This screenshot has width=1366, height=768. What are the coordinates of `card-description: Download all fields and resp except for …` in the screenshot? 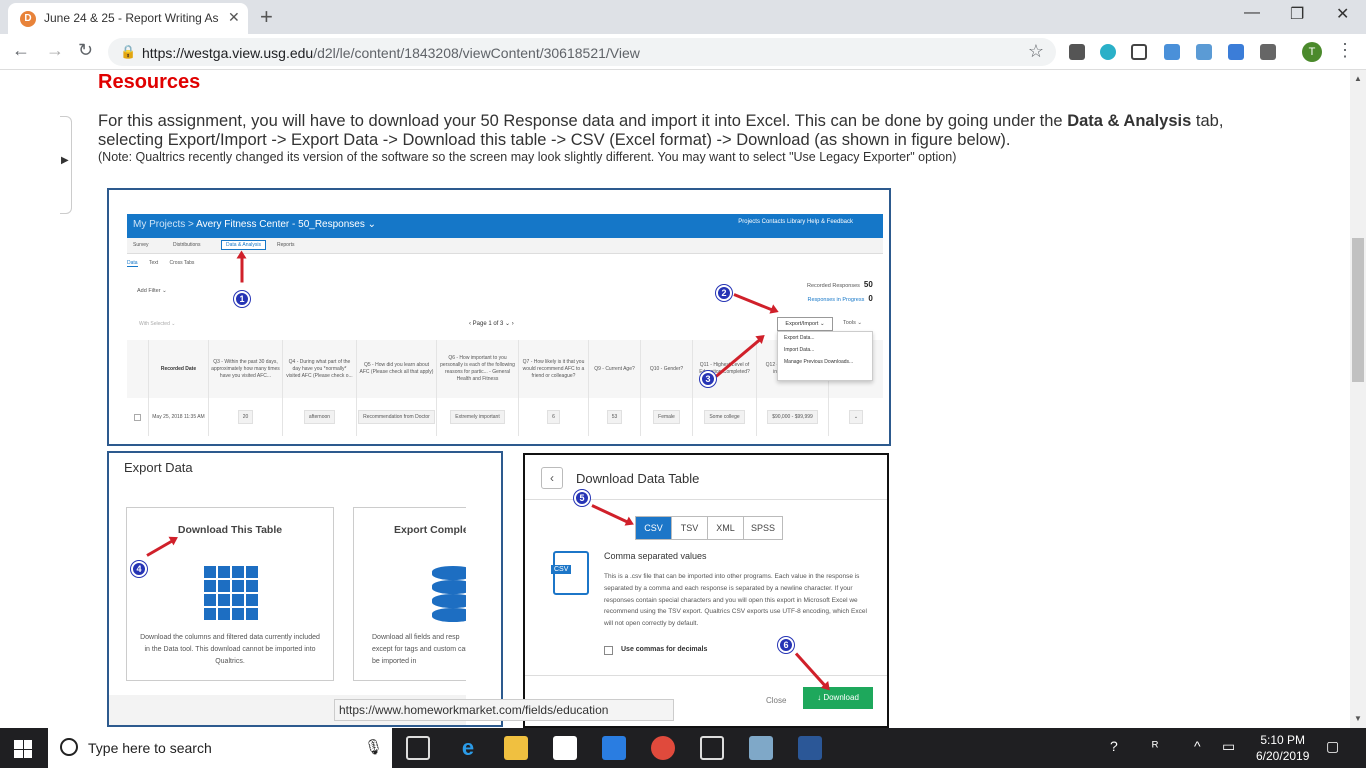 It's located at (421, 649).